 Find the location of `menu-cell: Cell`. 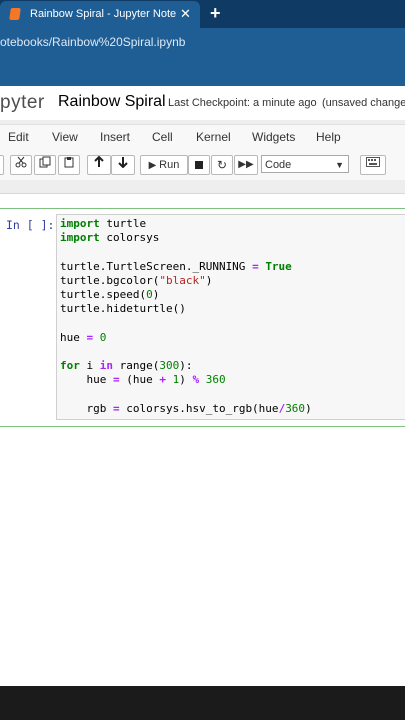

menu-cell: Cell is located at coordinates (162, 137).